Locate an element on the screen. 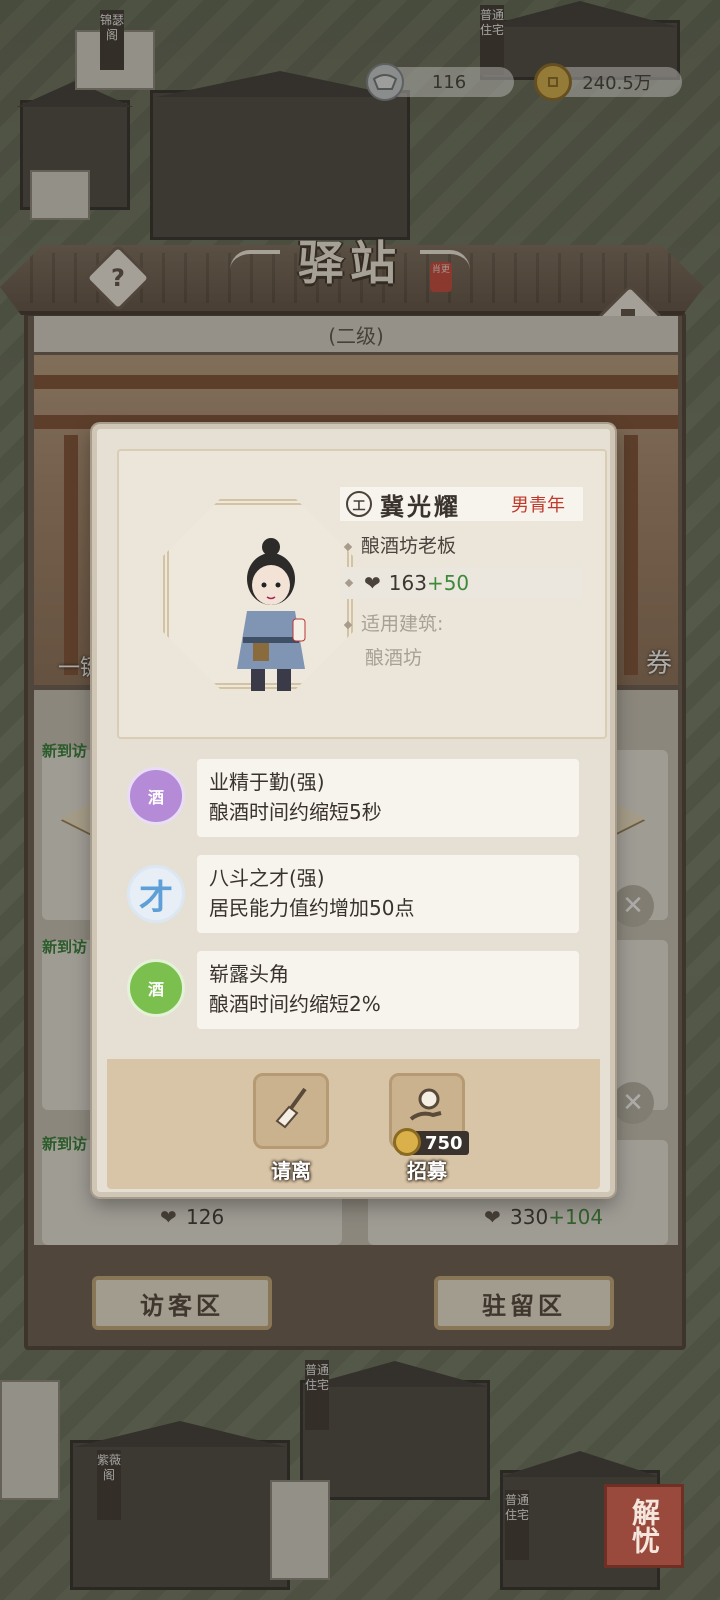  occupation: 酿酒坊老板 is located at coordinates (409, 546).